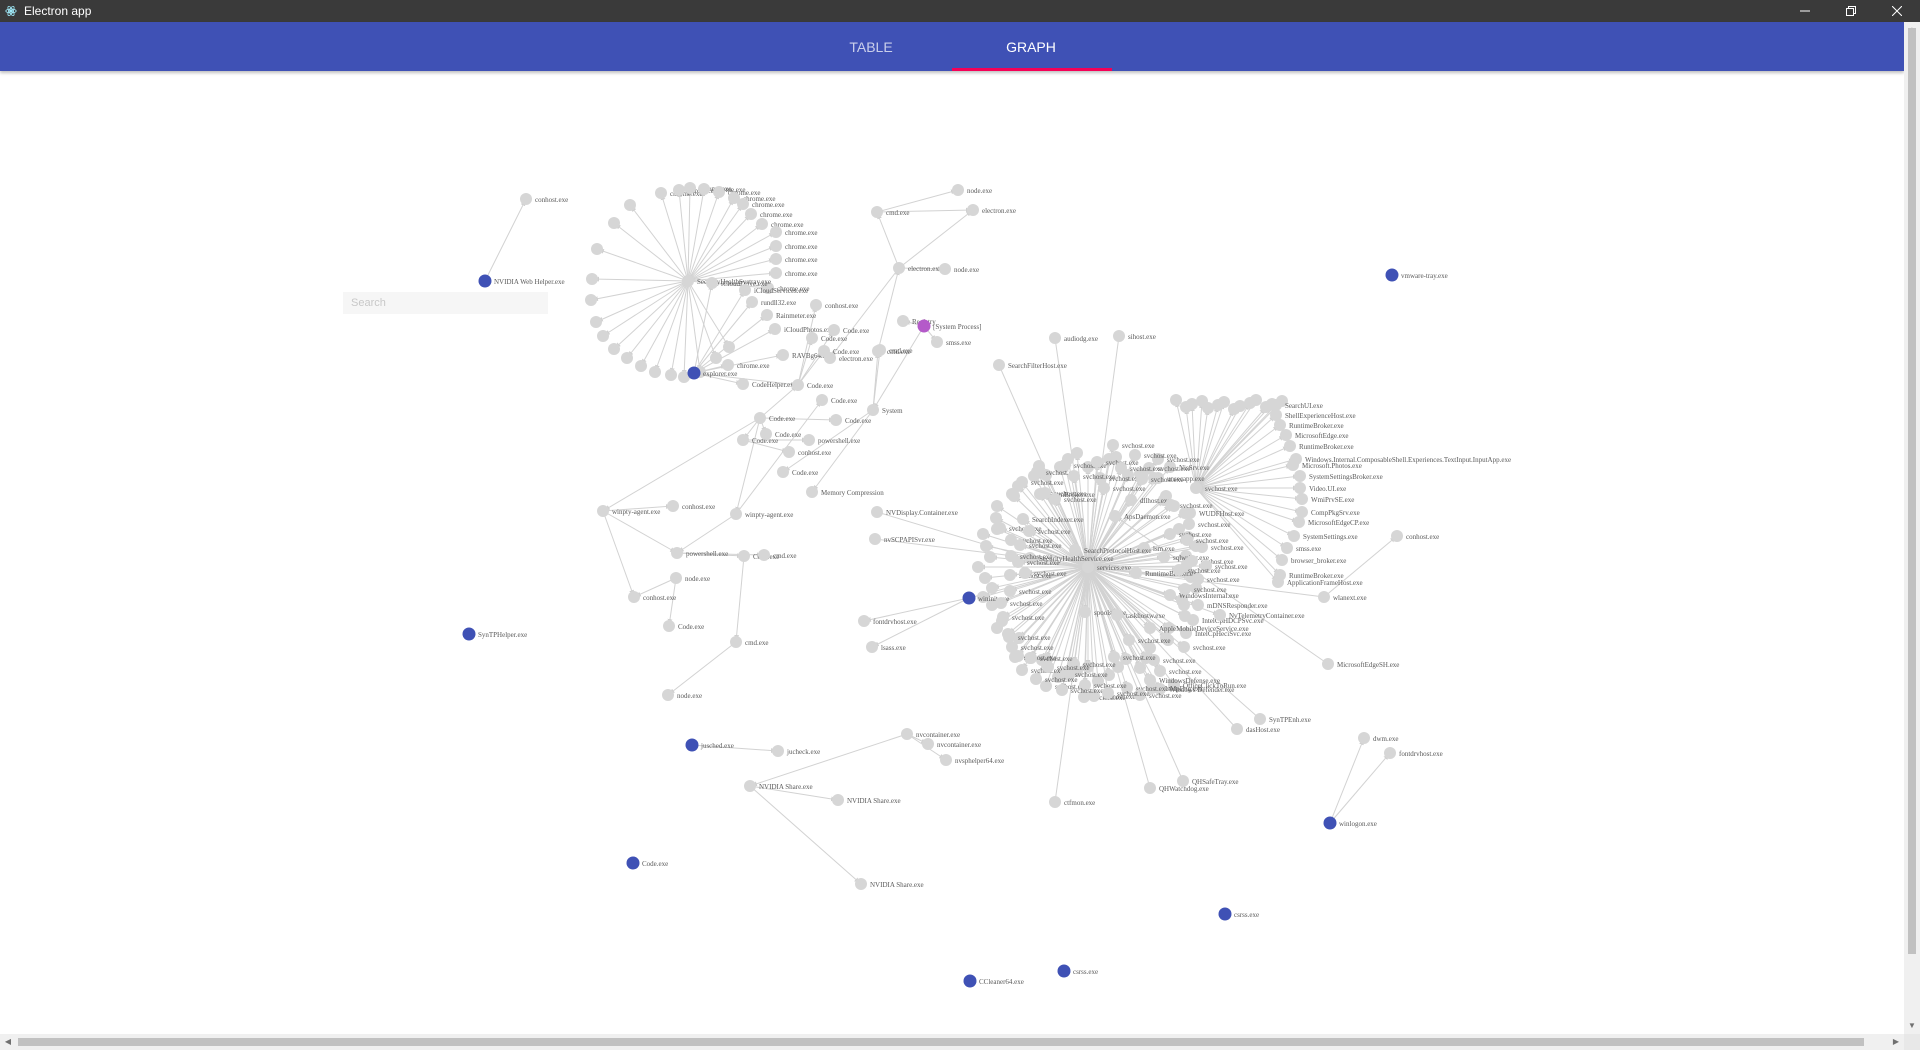  What do you see at coordinates (1378, 738) in the screenshot?
I see `process-node: dwm.exe` at bounding box center [1378, 738].